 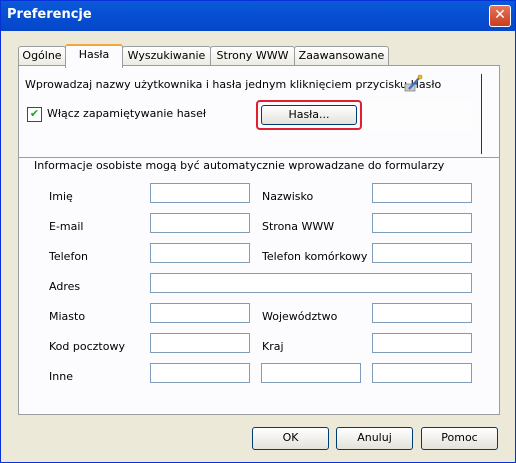 What do you see at coordinates (459, 438) in the screenshot?
I see `help-button: Pomoc` at bounding box center [459, 438].